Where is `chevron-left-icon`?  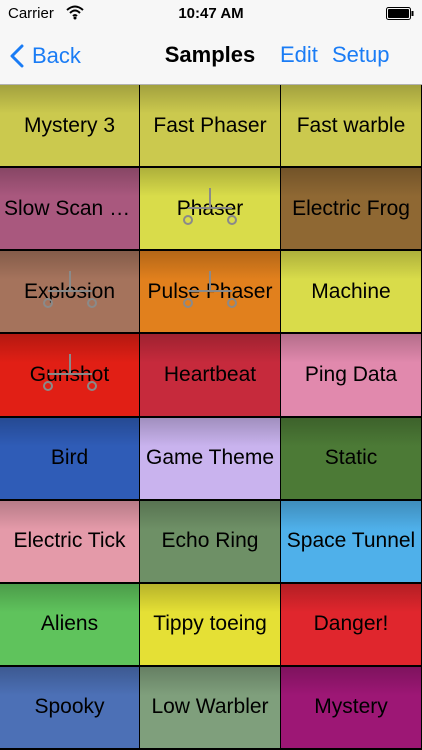 chevron-left-icon is located at coordinates (17, 56).